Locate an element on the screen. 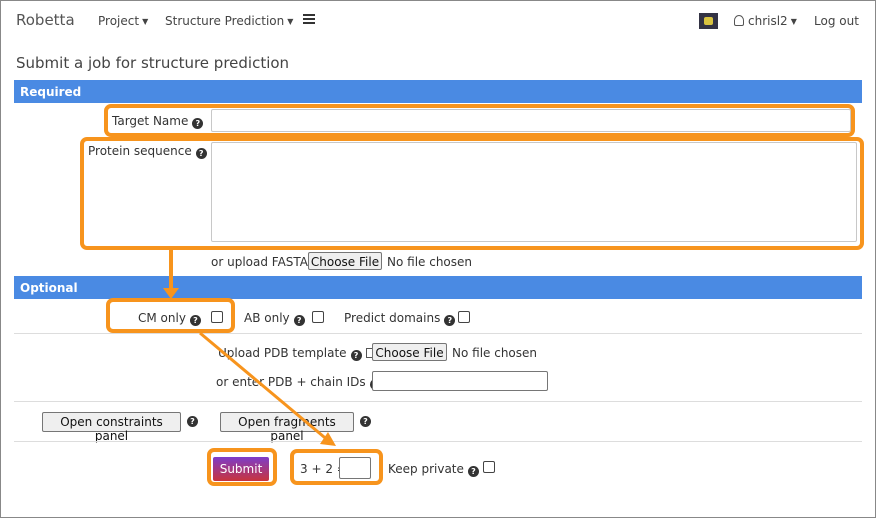  annotation-arrows is located at coordinates (249, 348).